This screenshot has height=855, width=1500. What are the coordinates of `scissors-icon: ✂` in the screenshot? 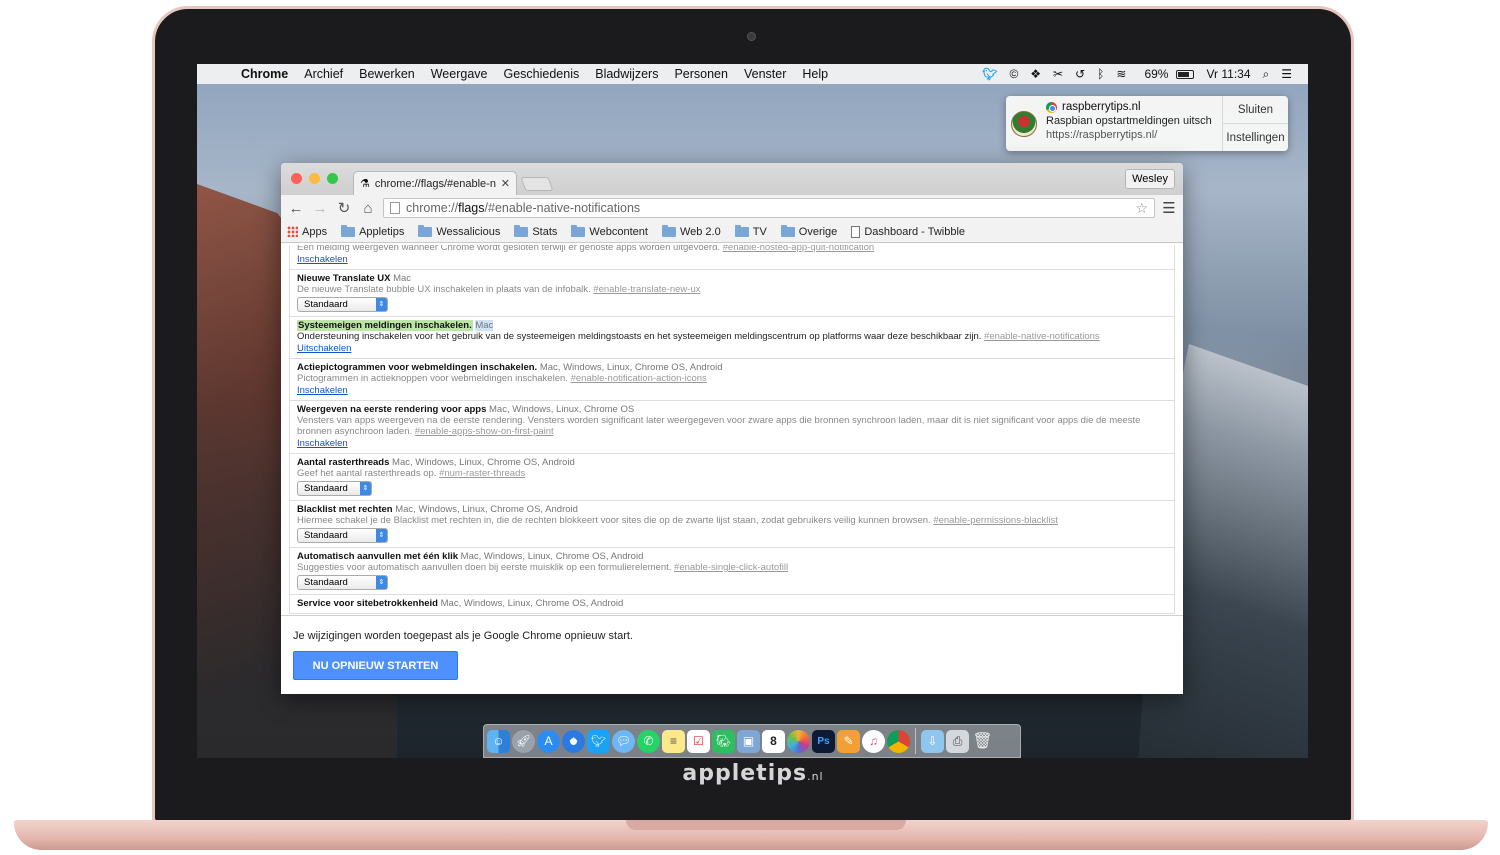 It's located at (1058, 74).